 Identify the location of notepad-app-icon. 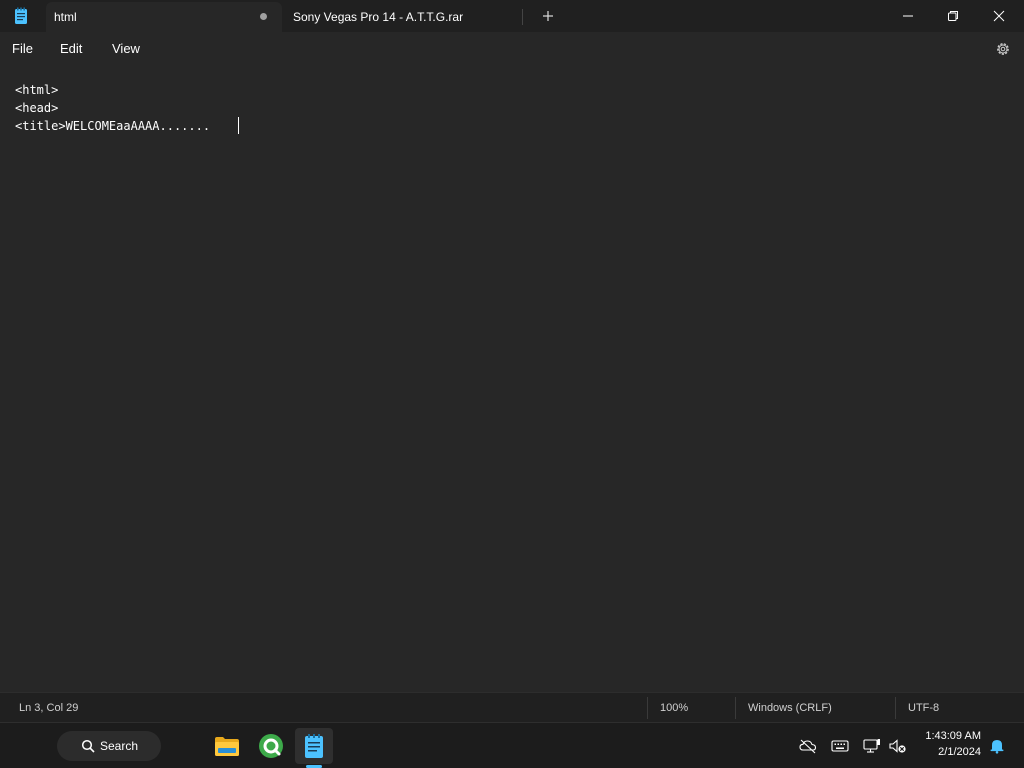
(21, 16).